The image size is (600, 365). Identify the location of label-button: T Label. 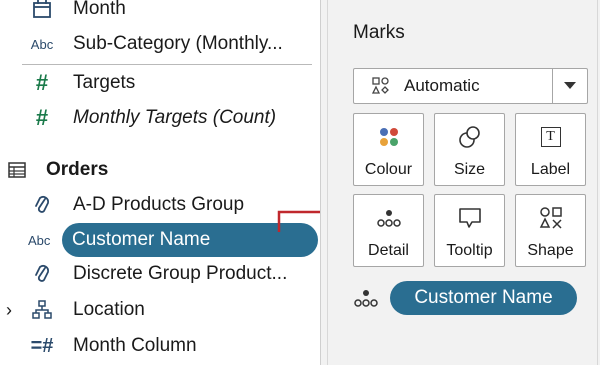
(550, 149).